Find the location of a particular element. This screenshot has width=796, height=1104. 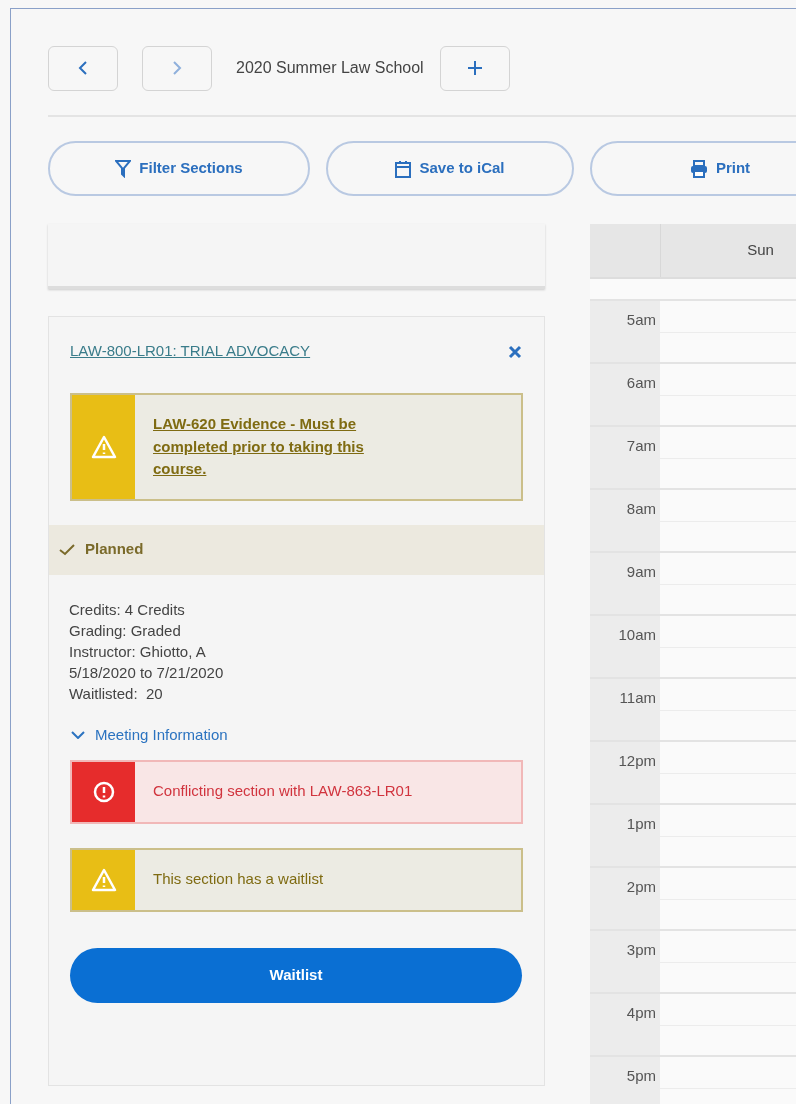

add-button is located at coordinates (474, 68).